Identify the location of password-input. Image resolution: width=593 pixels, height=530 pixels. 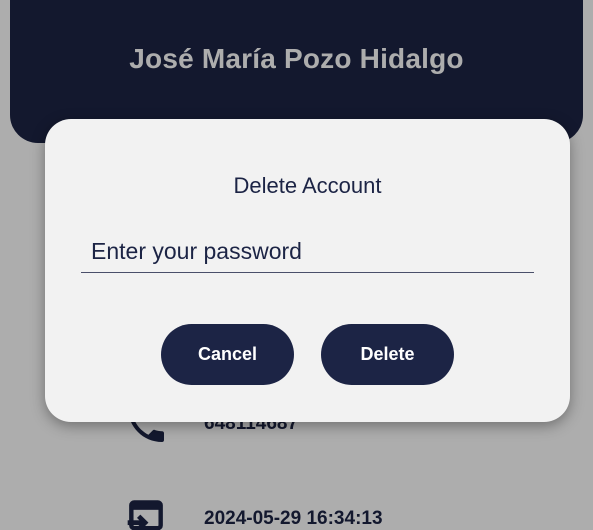
(307, 252).